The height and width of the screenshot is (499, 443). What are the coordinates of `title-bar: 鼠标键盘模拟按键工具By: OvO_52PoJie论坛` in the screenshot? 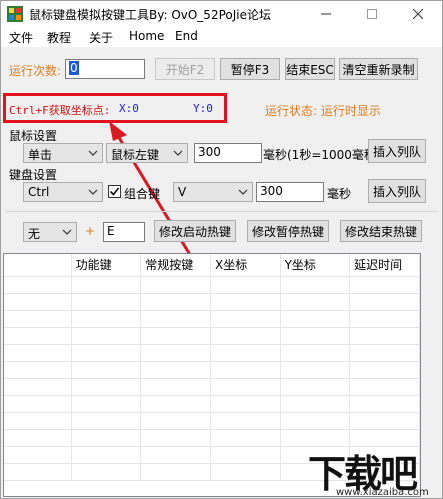 It's located at (221, 14).